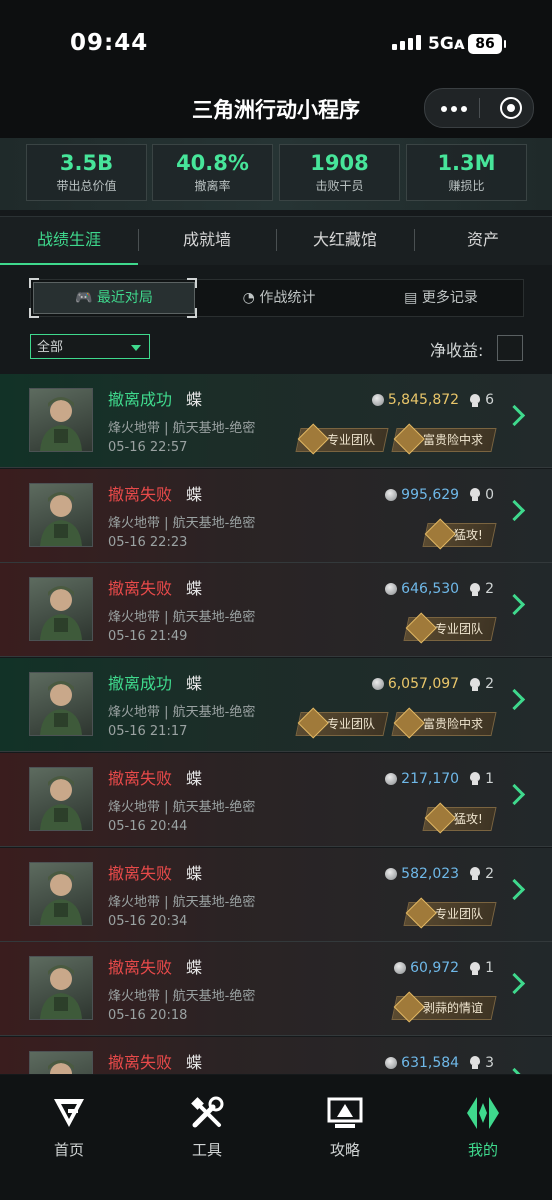 This screenshot has width=552, height=1200. I want to click on stat-label: 撤离率, so click(212, 186).